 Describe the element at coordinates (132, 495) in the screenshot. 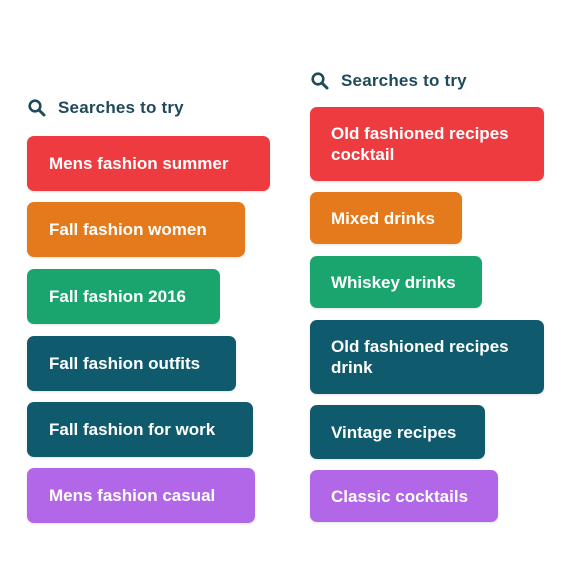

I see `search-suggestion-label: Mens fashion casual` at that location.